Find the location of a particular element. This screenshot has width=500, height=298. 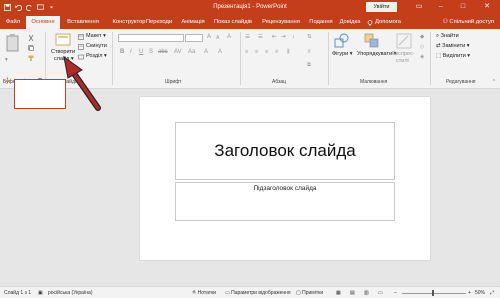

increase-indent-icon: ⇥ is located at coordinates (283, 37).